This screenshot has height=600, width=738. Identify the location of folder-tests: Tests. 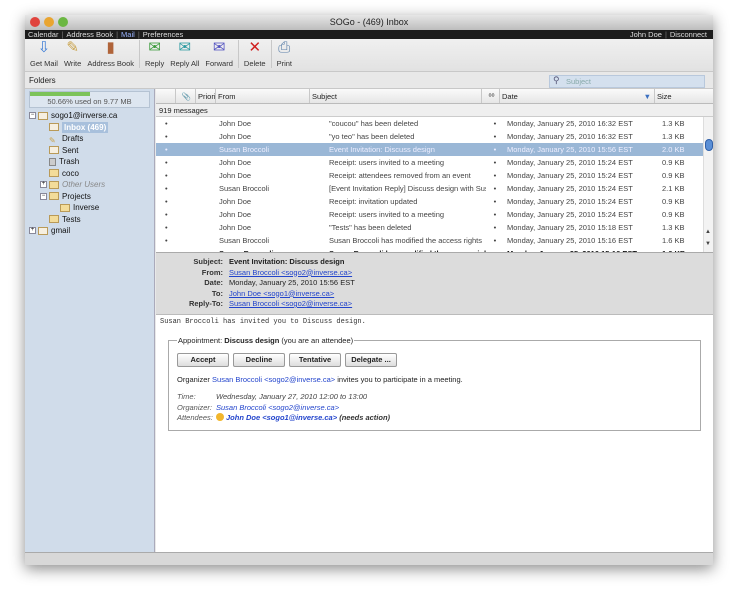
(91, 220).